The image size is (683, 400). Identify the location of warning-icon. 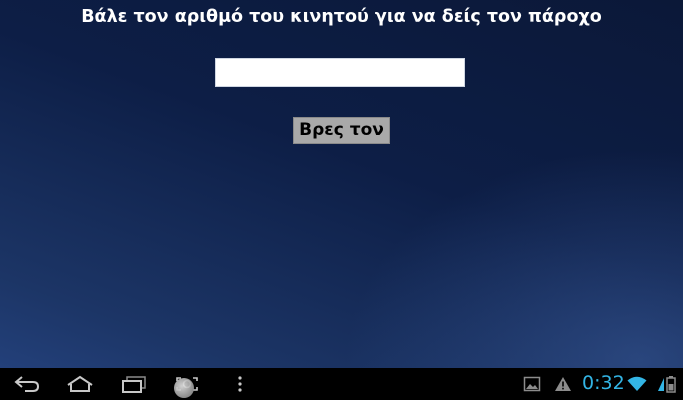
(563, 384).